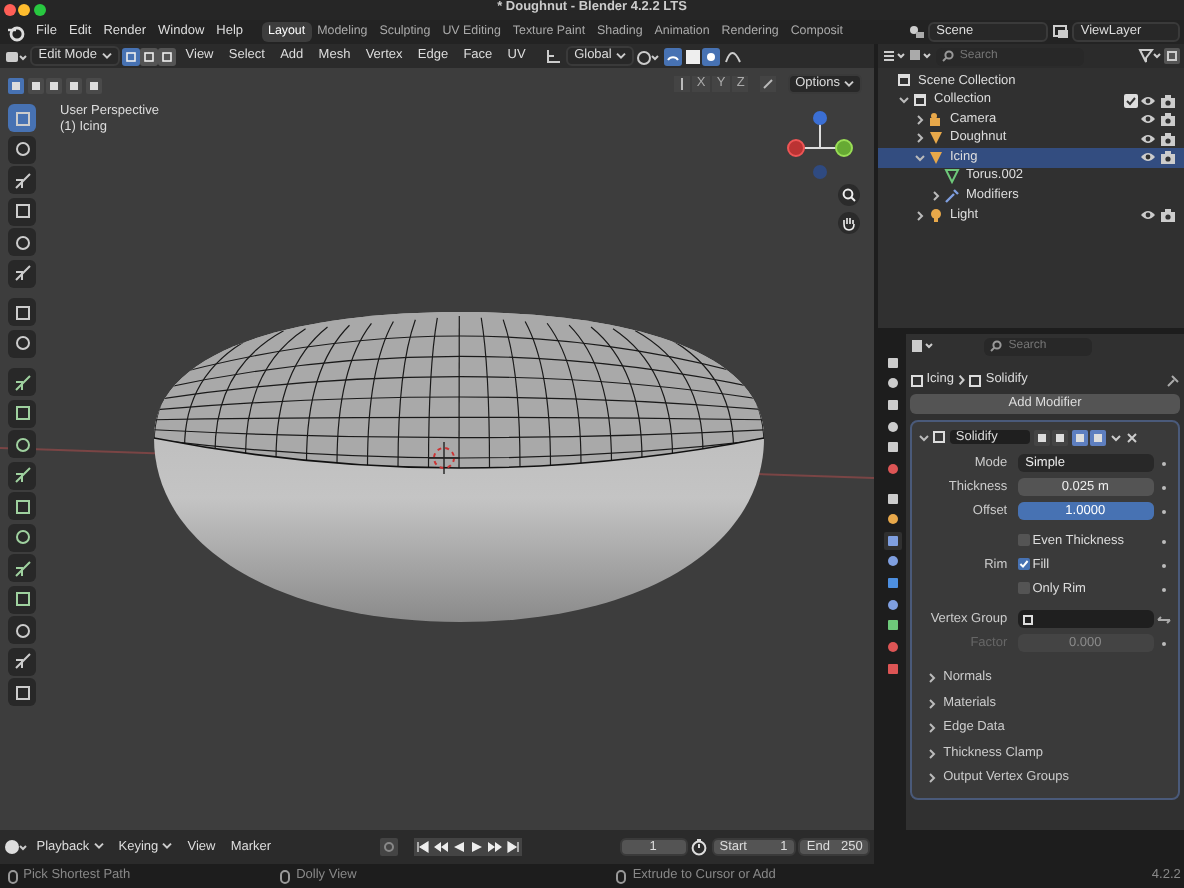 This screenshot has height=888, width=1184. What do you see at coordinates (1130, 100) in the screenshot?
I see `checkbox-icon` at bounding box center [1130, 100].